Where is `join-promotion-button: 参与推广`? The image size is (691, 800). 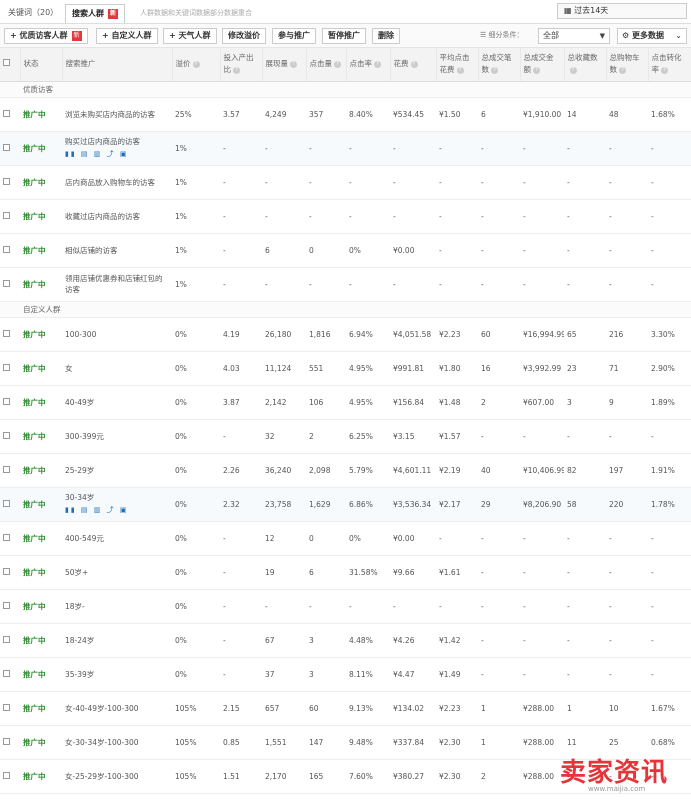 join-promotion-button: 参与推广 is located at coordinates (294, 36).